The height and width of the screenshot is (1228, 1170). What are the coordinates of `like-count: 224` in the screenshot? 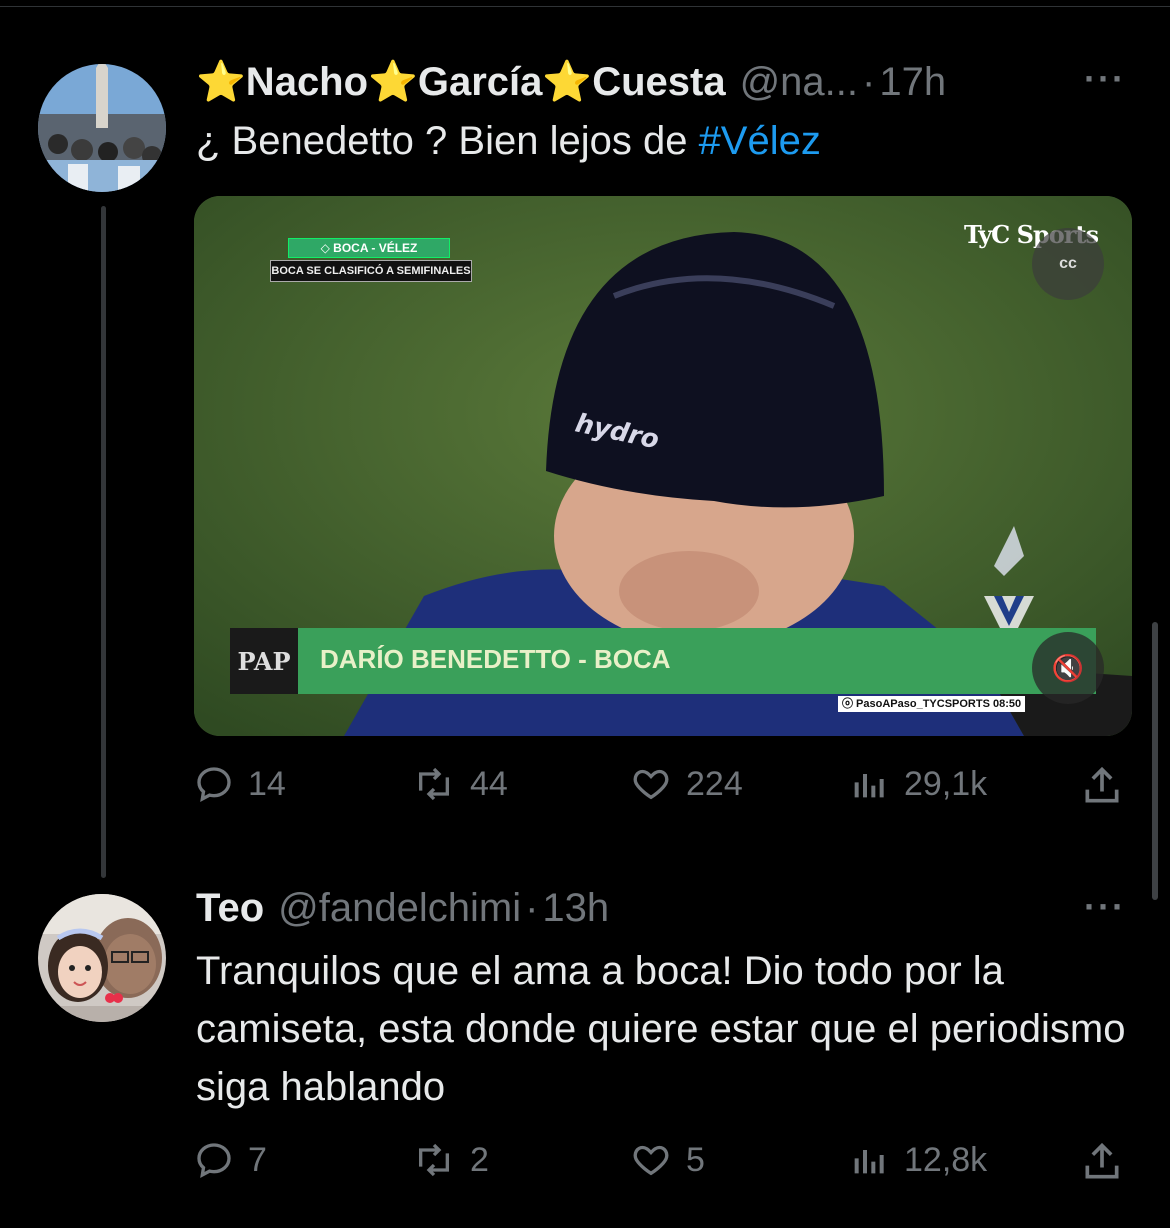 It's located at (714, 783).